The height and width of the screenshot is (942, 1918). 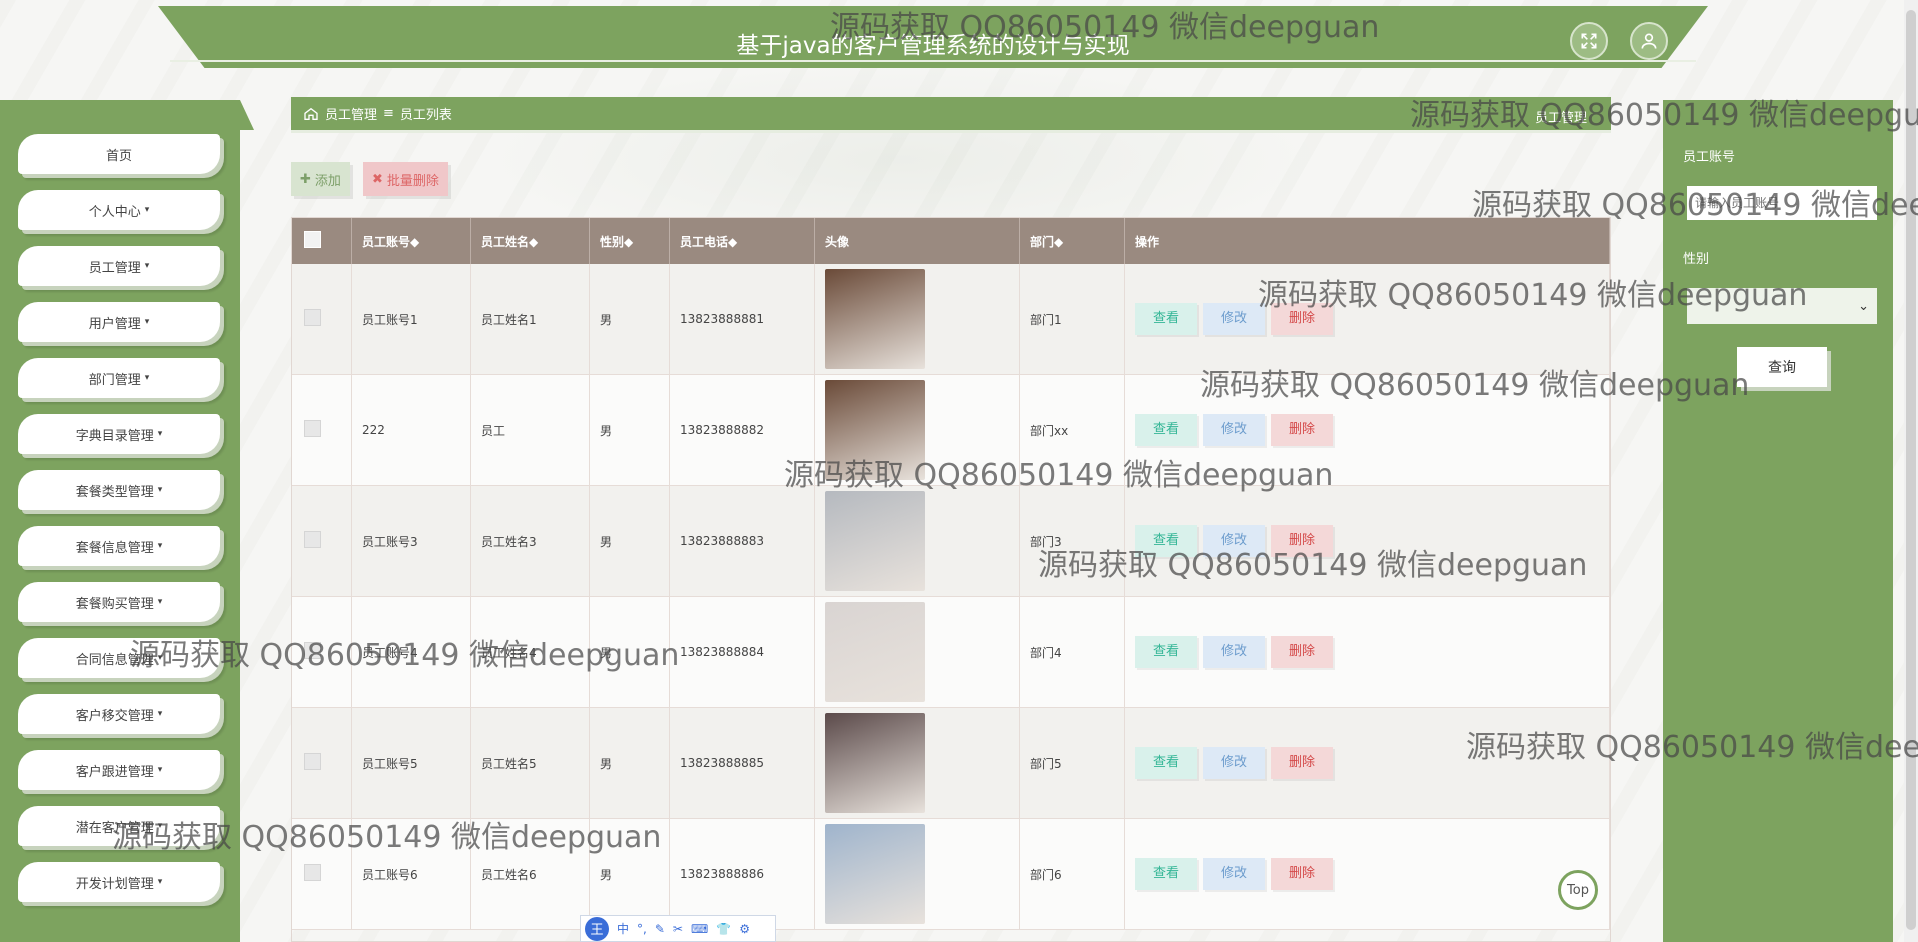 What do you see at coordinates (660, 929) in the screenshot?
I see `ime-tool-icon: ✎` at bounding box center [660, 929].